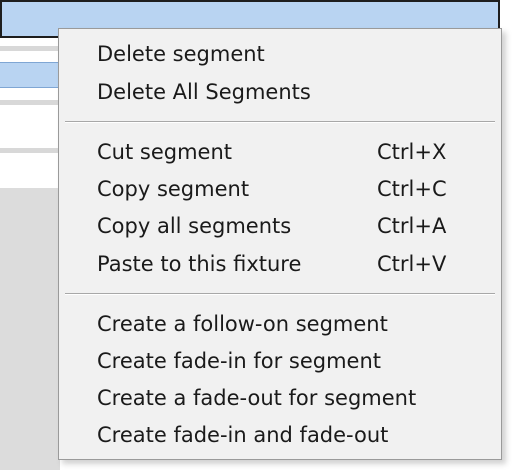 The image size is (512, 470). What do you see at coordinates (199, 264) in the screenshot?
I see `menu-item-label: Paste to this fixture` at bounding box center [199, 264].